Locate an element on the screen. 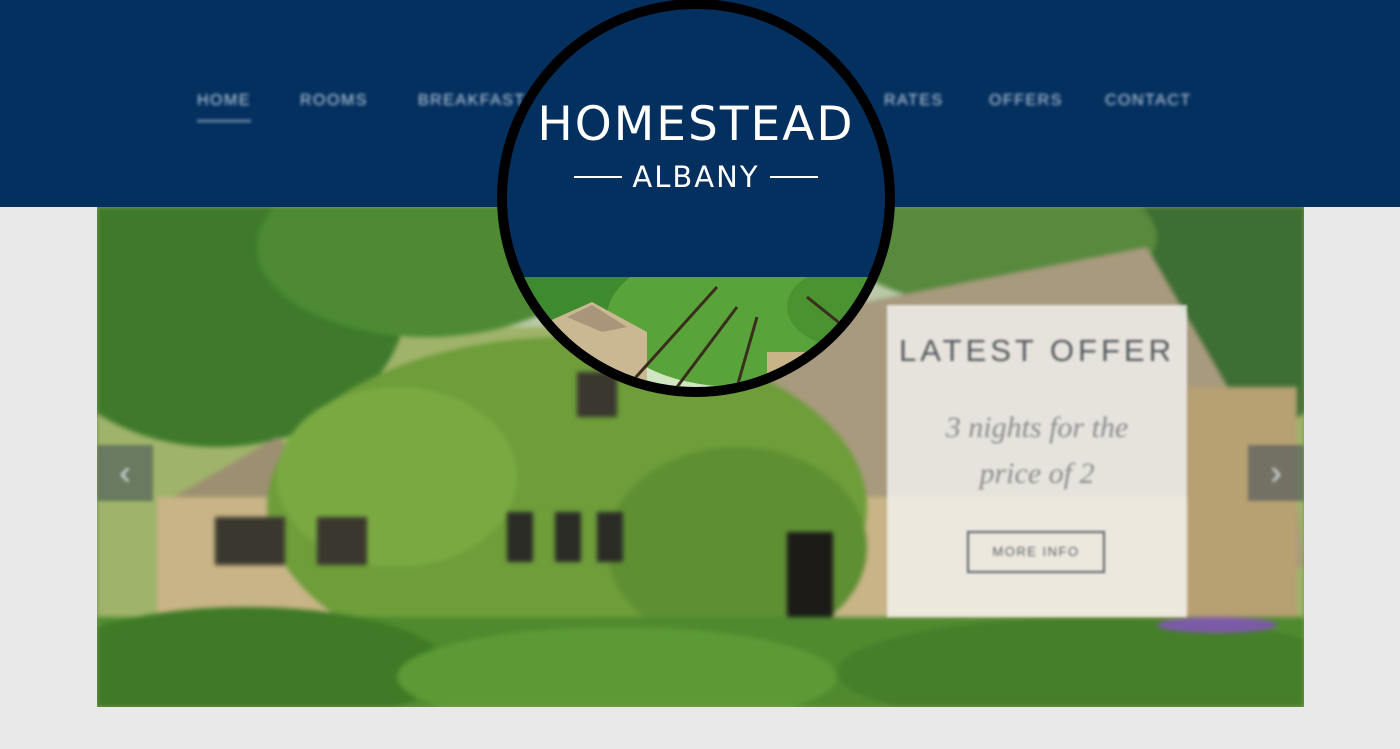 This screenshot has height=749, width=1400. offer-description: 3 nights for the price of 2 is located at coordinates (1037, 450).